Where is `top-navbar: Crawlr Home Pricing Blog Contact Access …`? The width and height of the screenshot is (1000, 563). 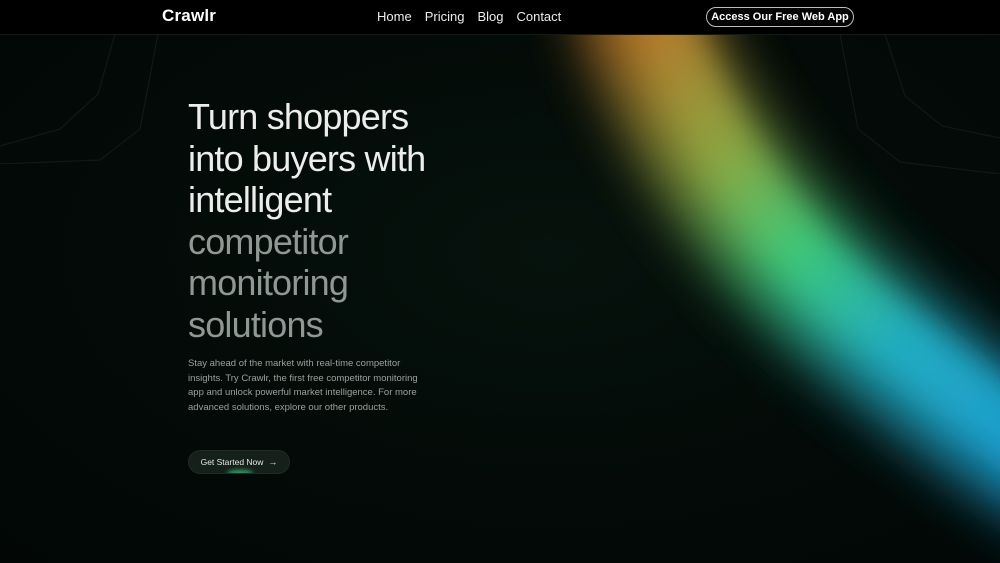 top-navbar: Crawlr Home Pricing Blog Contact Access … is located at coordinates (500, 17).